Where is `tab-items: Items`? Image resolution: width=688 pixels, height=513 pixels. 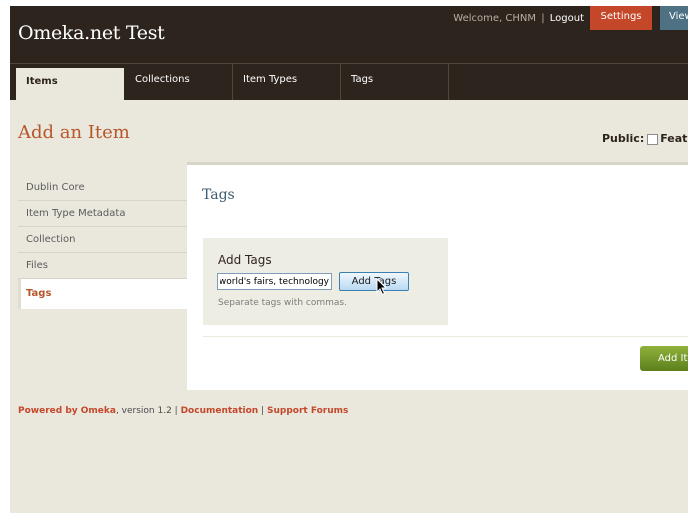
tab-items: Items is located at coordinates (70, 84).